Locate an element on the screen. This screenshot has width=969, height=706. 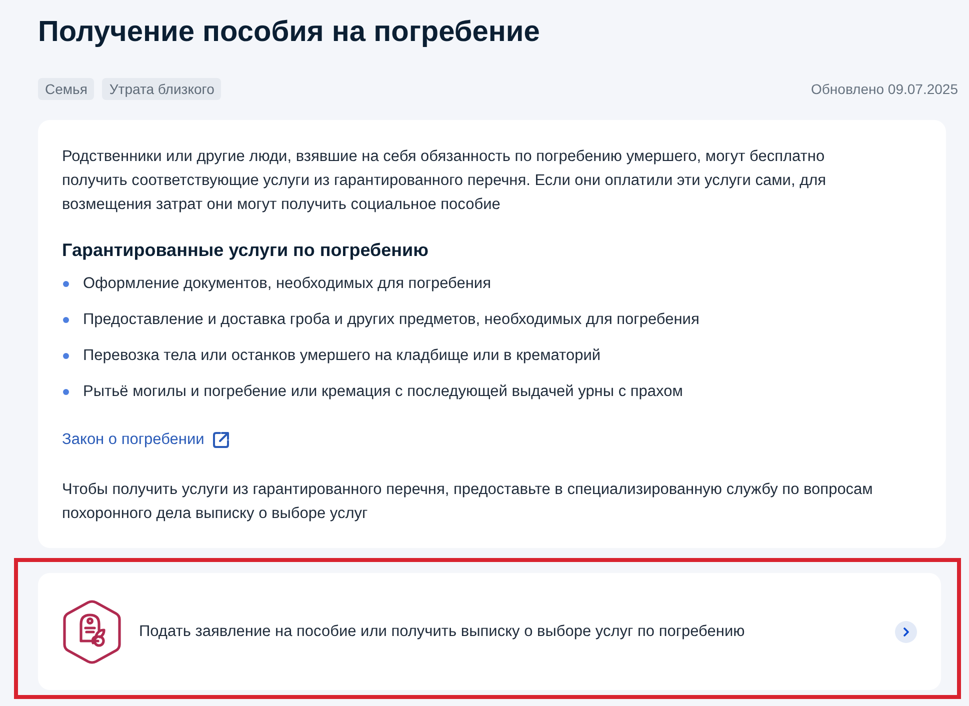
service-item: Оформление документов, необходимых для погребения is located at coordinates (287, 284).